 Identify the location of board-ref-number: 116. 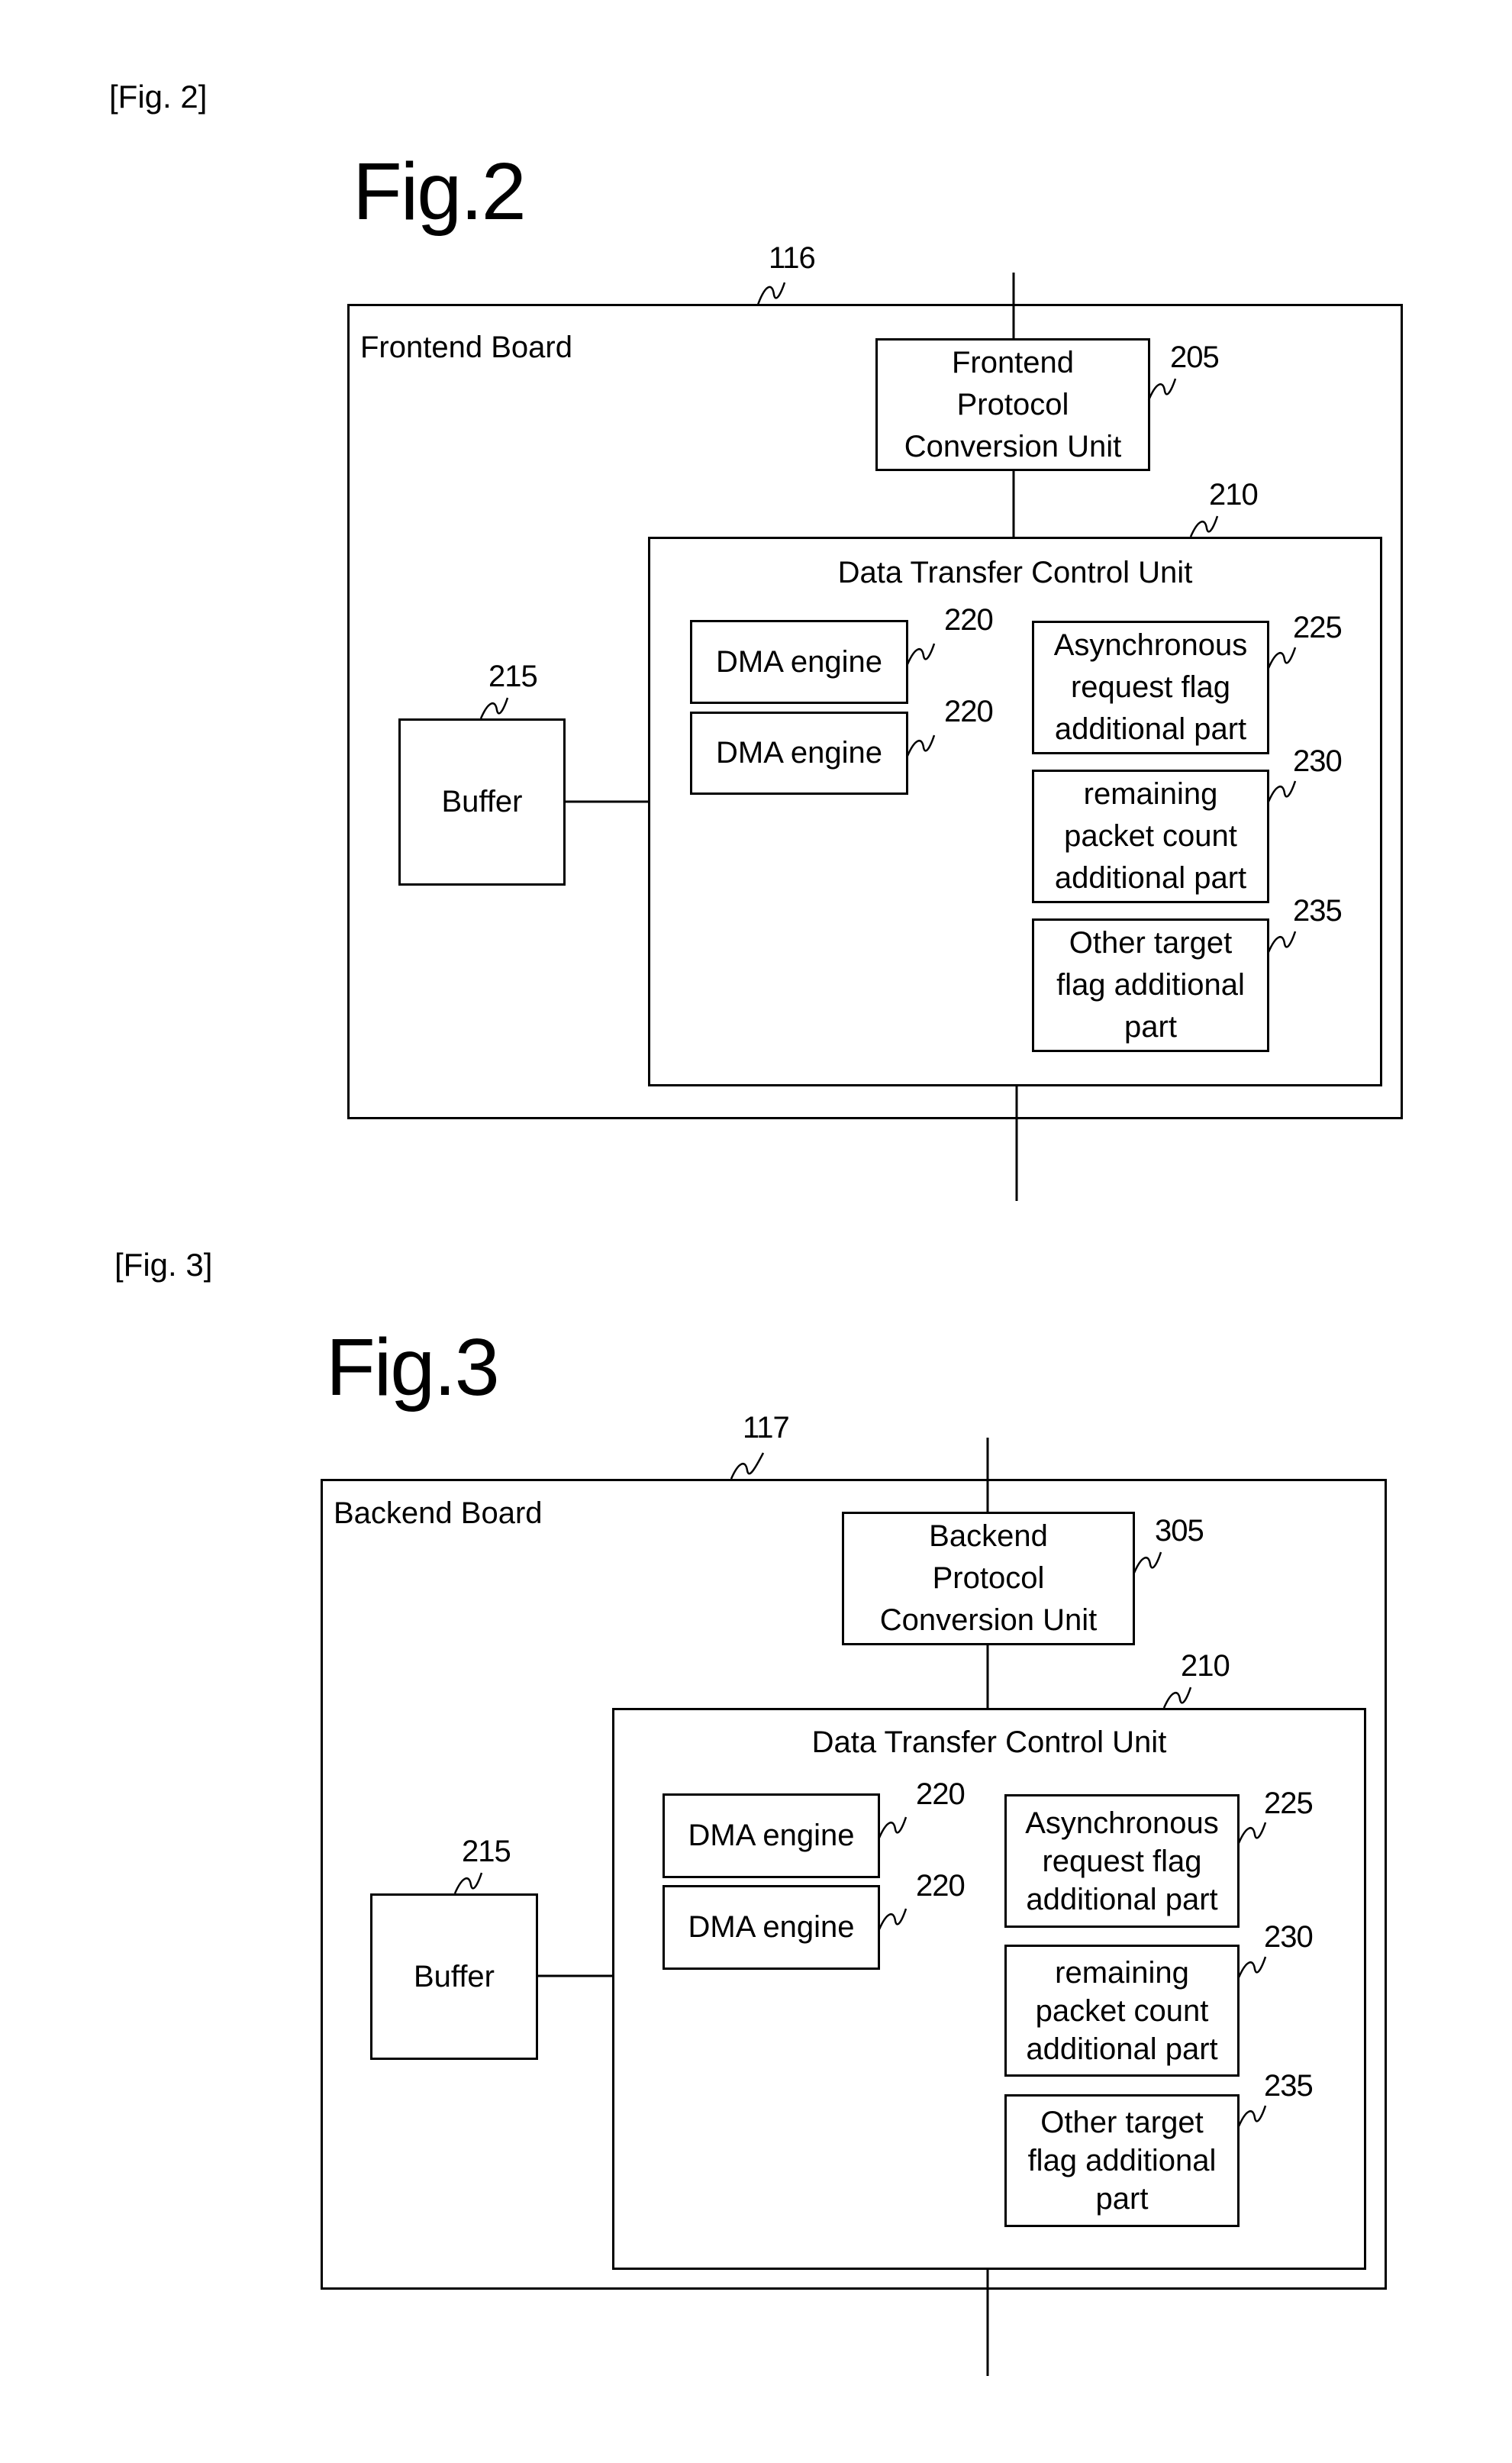
(792, 258).